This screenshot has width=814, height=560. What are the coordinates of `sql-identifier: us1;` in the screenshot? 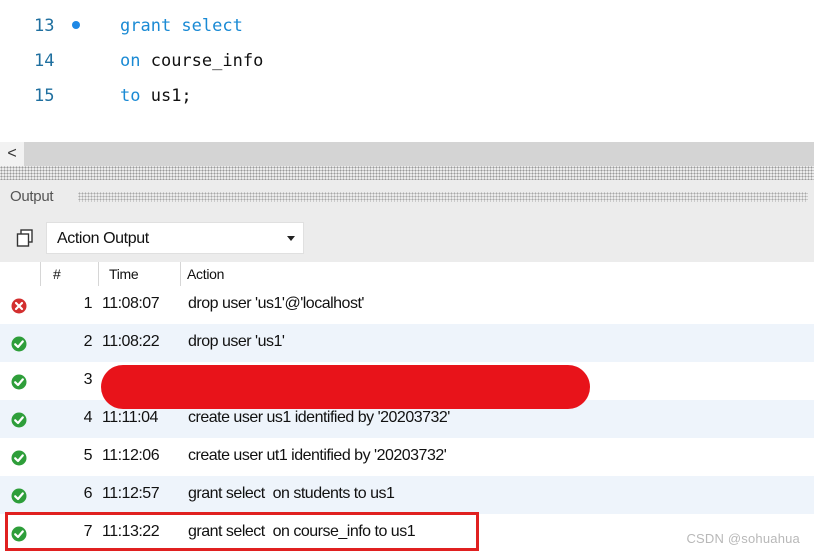 It's located at (166, 96).